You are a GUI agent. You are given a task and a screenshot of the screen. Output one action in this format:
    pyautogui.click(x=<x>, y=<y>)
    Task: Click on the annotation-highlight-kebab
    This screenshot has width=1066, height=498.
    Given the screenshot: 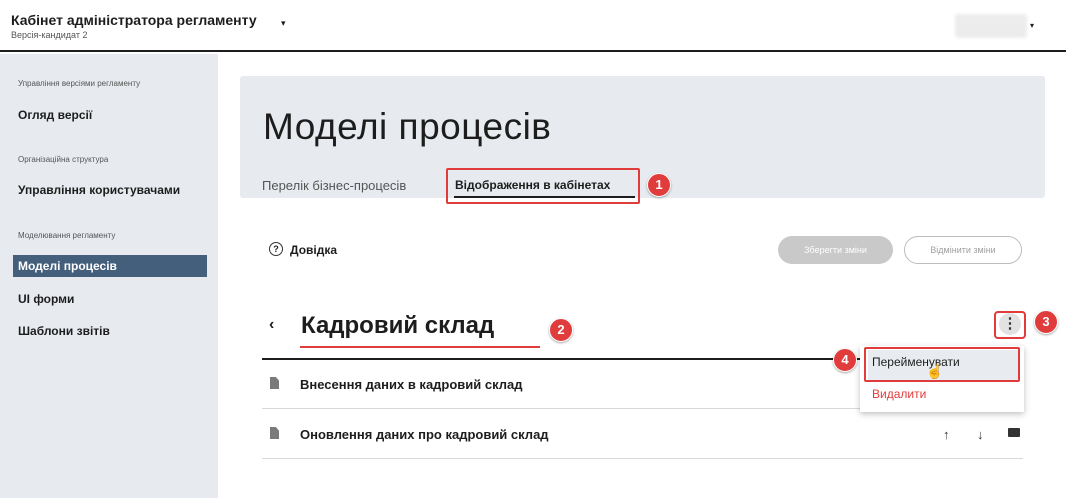 What is the action you would take?
    pyautogui.click(x=1010, y=325)
    